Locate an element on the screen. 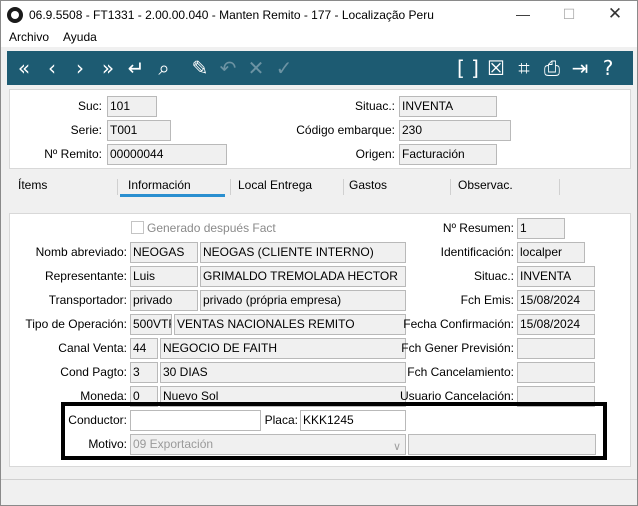 This screenshot has height=506, width=638. menu-archivo: Archivo is located at coordinates (29, 37).